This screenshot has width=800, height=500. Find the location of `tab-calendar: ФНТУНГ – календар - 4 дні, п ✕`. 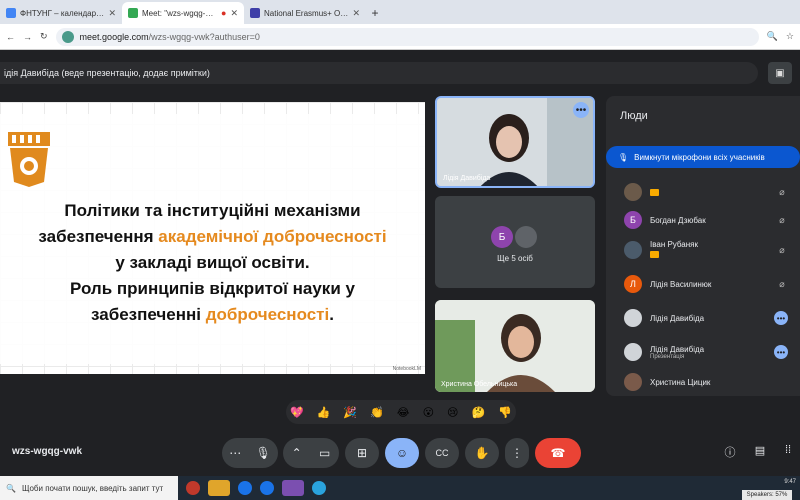

tab-calendar: ФНТУНГ – календар - 4 дні, п ✕ is located at coordinates (61, 13).